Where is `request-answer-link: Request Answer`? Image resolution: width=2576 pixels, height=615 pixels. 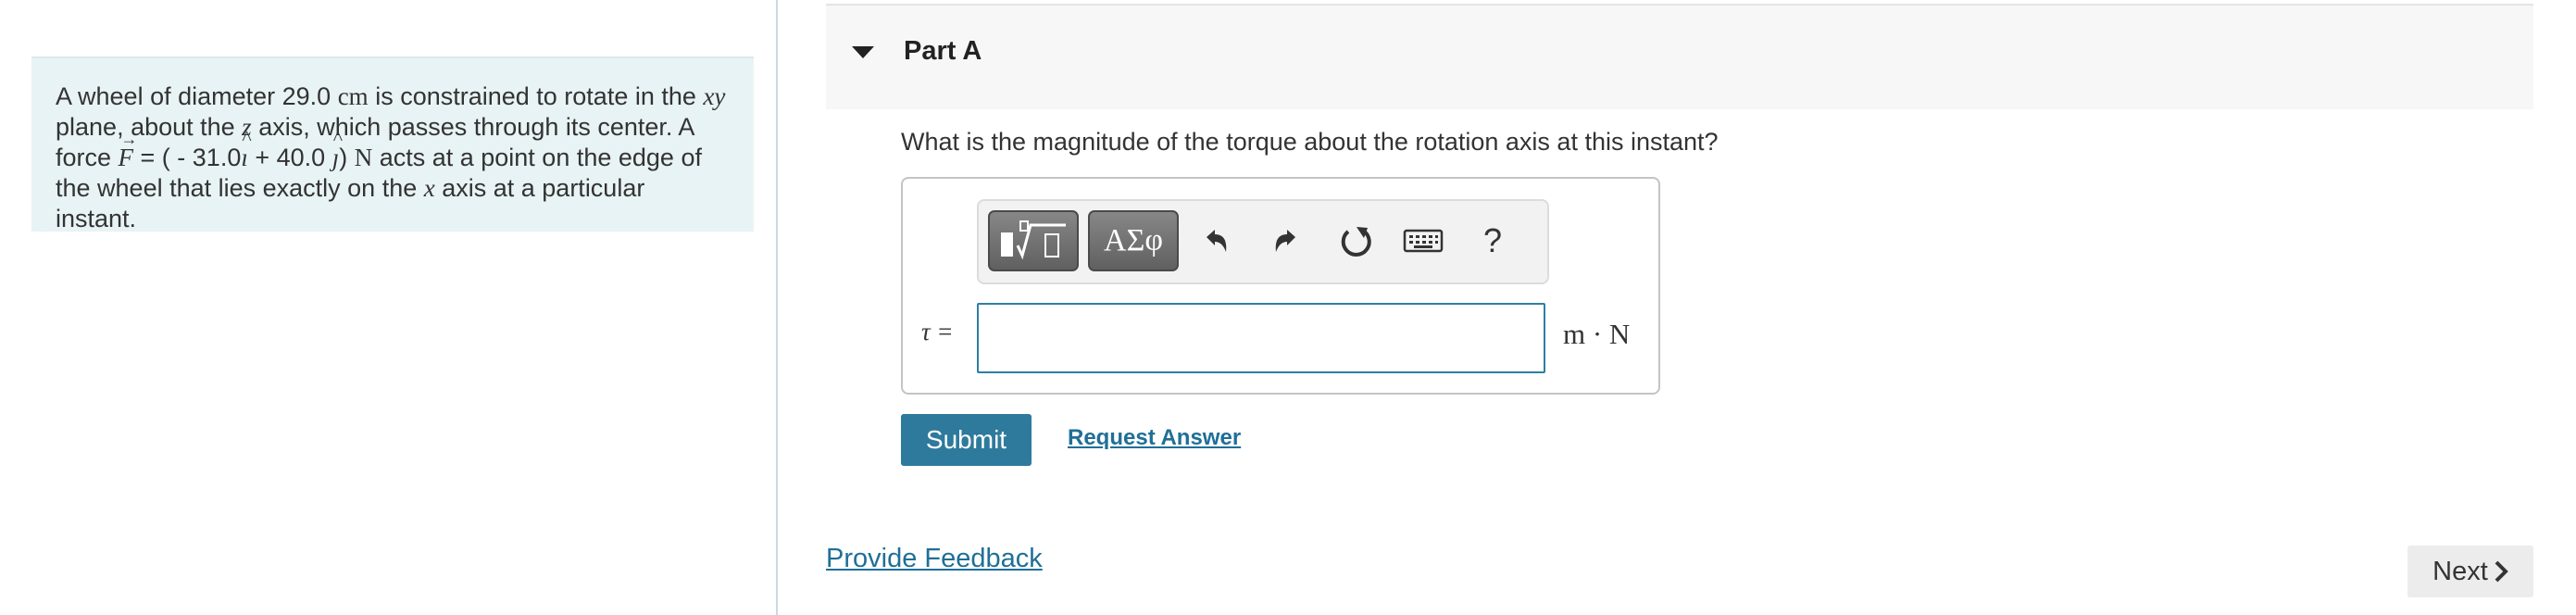
request-answer-link: Request Answer is located at coordinates (1154, 438).